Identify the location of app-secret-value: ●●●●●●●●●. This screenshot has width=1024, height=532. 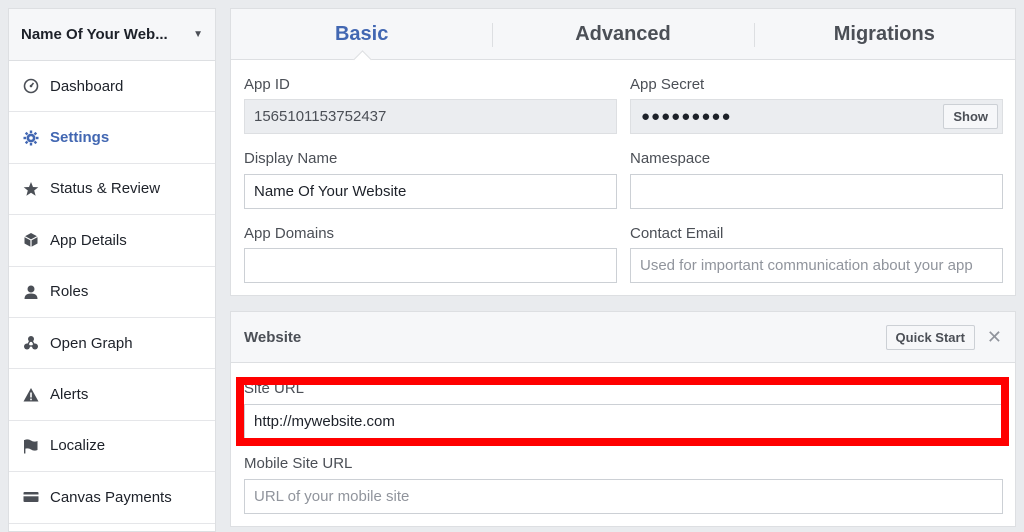
(686, 116).